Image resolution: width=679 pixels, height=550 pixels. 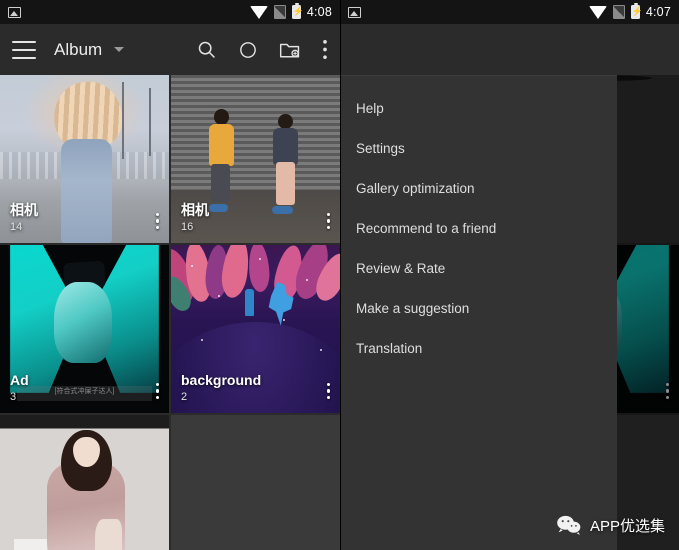 I want to click on album-label: 相机 14, so click(x=24, y=218).